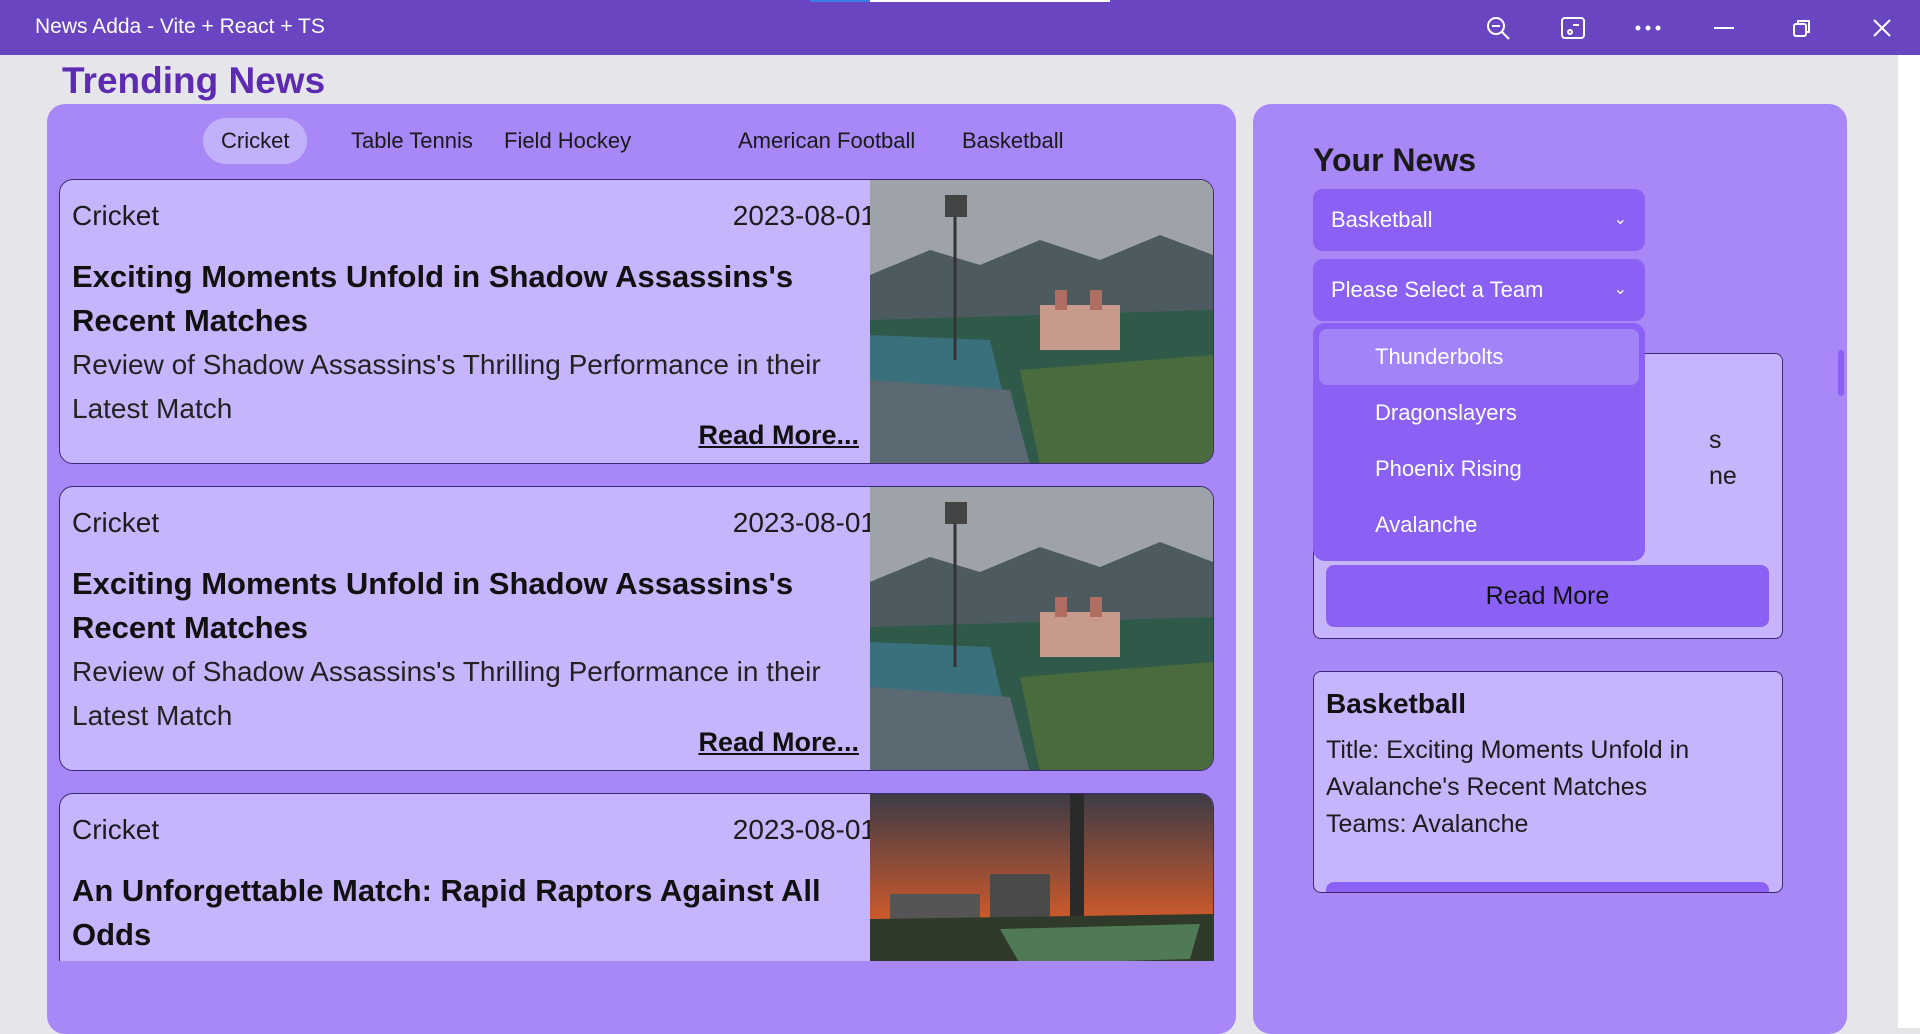 This screenshot has width=1920, height=1034. Describe the element at coordinates (1573, 28) in the screenshot. I see `cast-icon` at that location.